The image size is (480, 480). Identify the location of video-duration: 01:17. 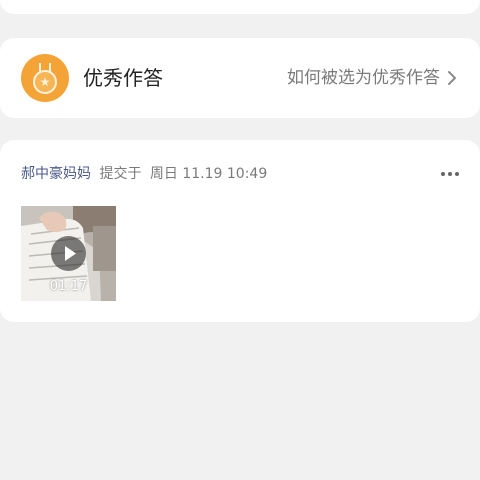
(68, 286).